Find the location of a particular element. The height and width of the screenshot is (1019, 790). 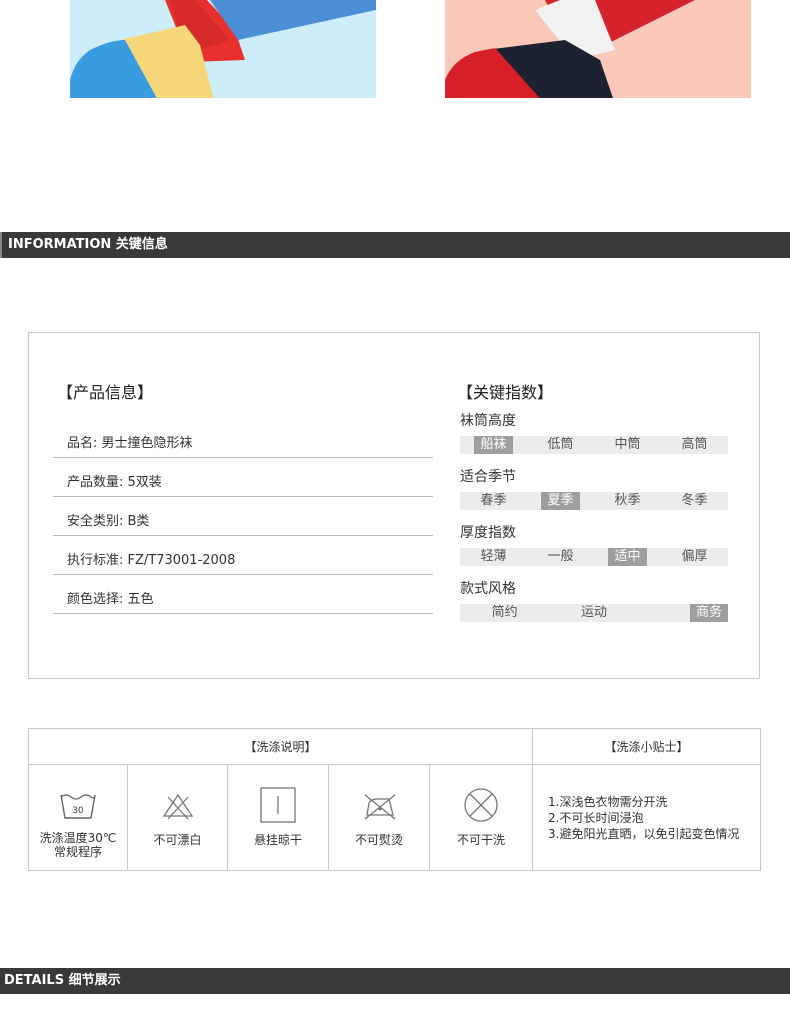

no-bleach-label: 不可漂白 is located at coordinates (177, 840).